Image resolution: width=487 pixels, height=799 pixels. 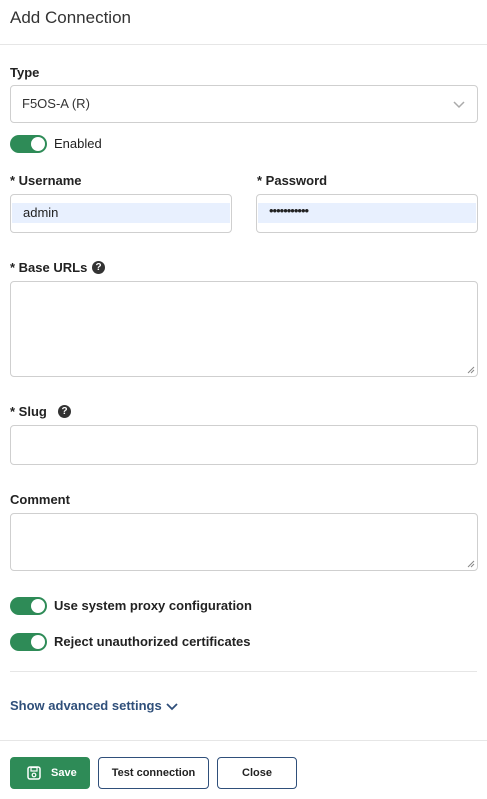 I want to click on slug-input, so click(x=244, y=445).